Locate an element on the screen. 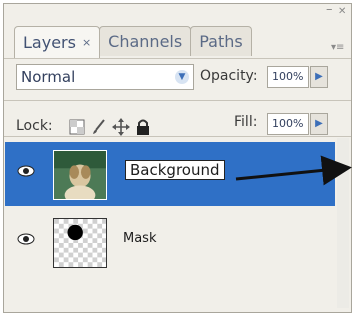  tab-paths: Paths is located at coordinates (221, 41).